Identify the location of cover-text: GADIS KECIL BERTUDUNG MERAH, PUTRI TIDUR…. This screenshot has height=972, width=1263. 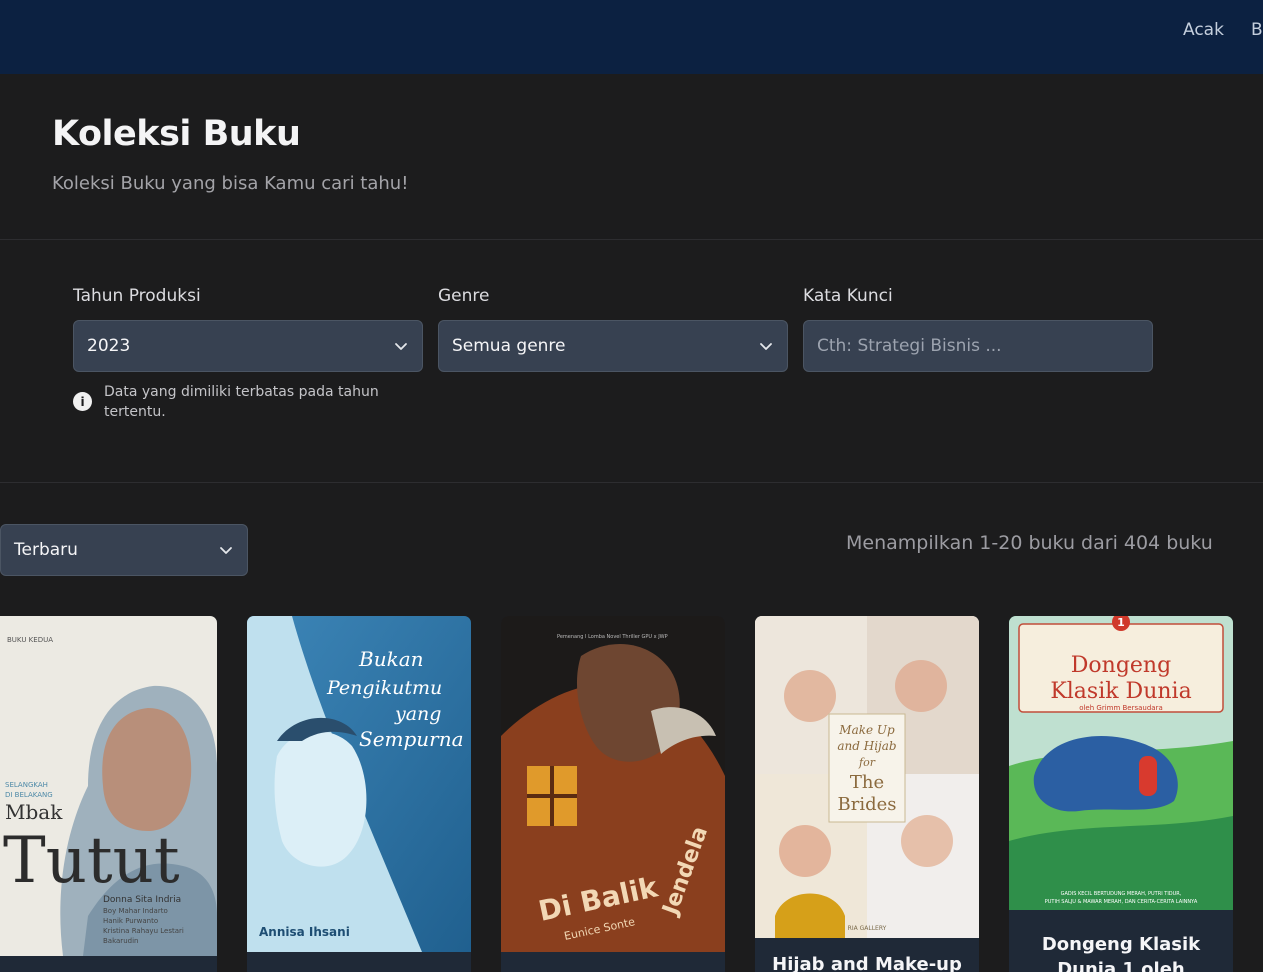
(1121, 894).